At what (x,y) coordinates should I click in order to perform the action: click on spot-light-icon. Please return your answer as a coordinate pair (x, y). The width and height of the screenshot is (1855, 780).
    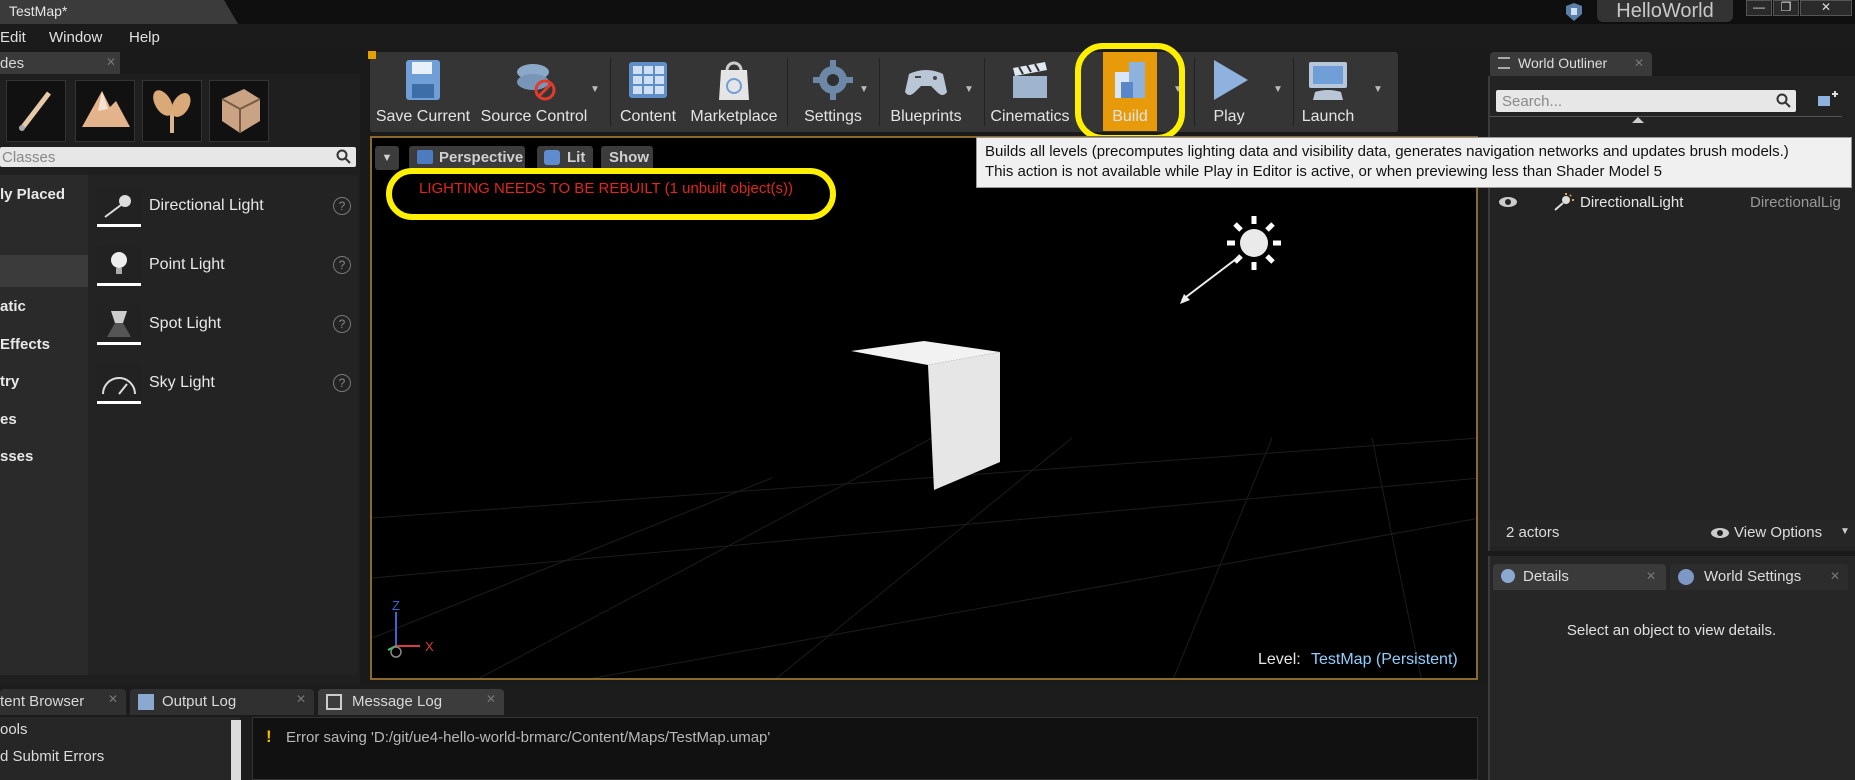
    Looking at the image, I should click on (119, 325).